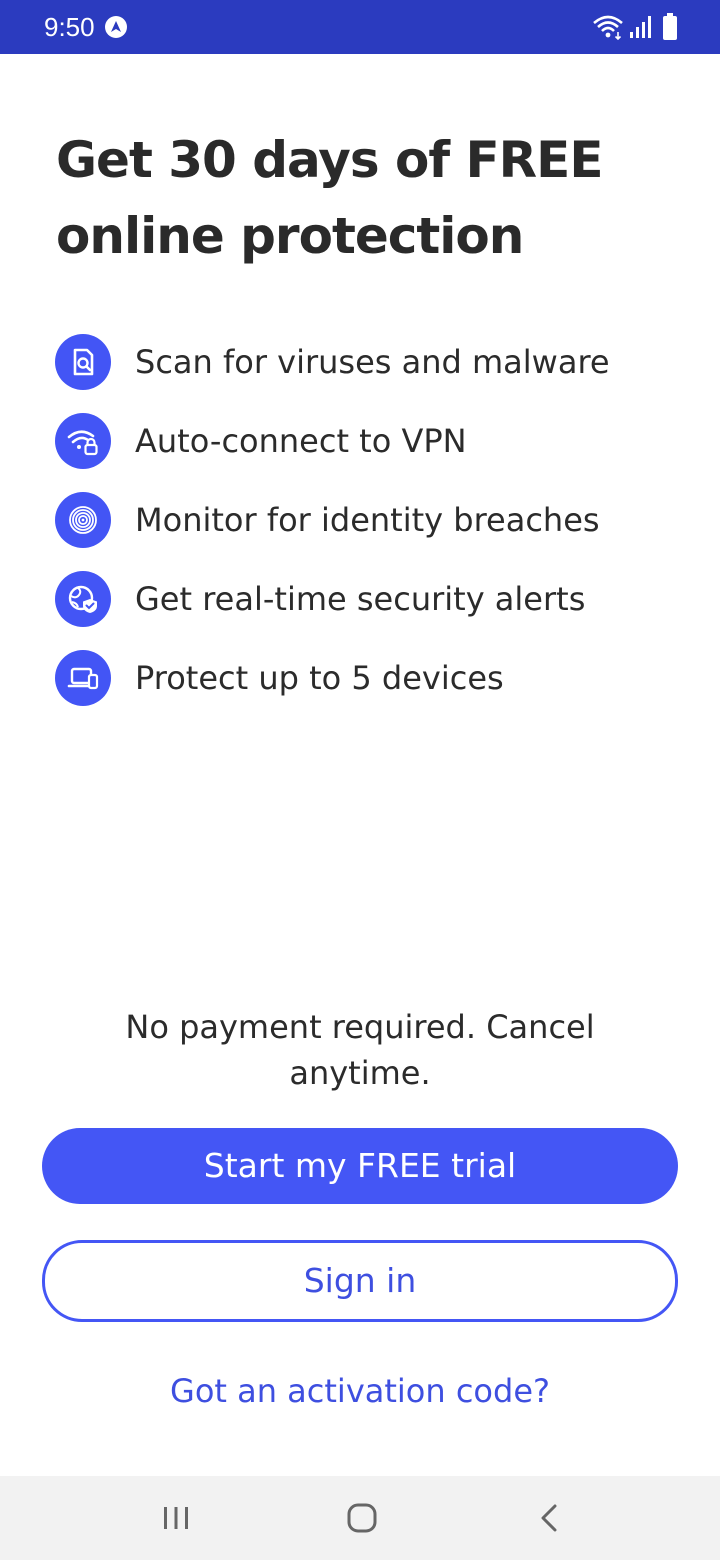 The width and height of the screenshot is (720, 1560). I want to click on feature-item: Scan for viruses and malware, so click(375, 361).